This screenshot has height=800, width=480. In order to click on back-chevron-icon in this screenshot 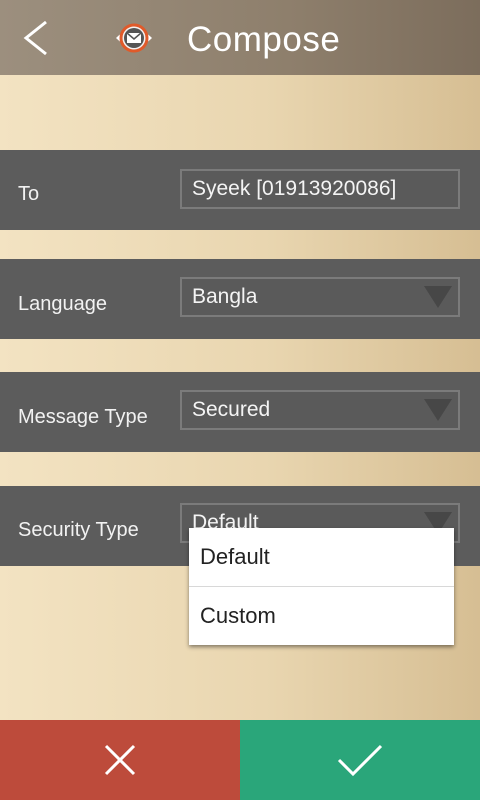, I will do `click(38, 38)`.